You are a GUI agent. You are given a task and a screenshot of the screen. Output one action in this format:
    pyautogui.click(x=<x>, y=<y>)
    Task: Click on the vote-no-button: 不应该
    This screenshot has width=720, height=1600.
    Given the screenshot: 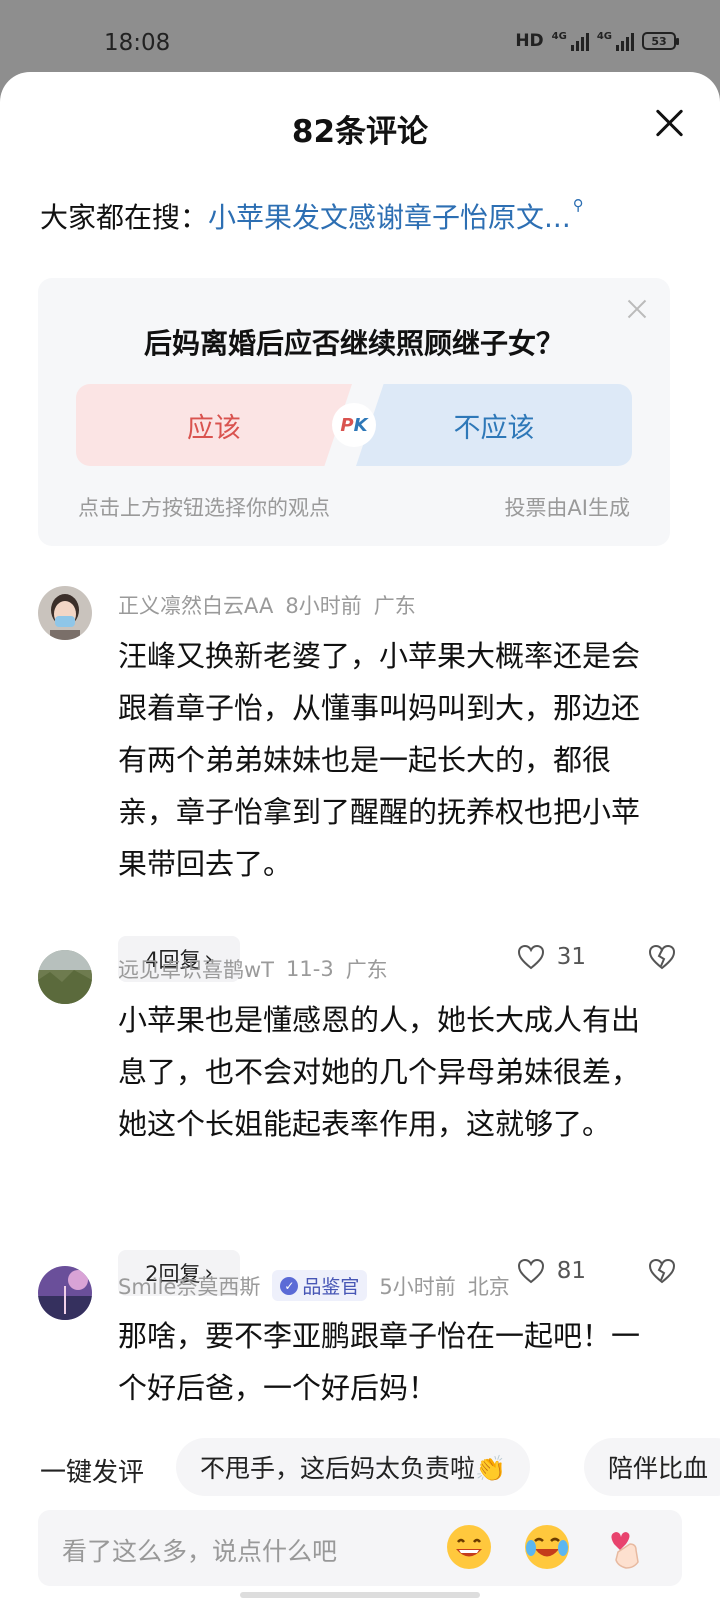 What is the action you would take?
    pyautogui.click(x=494, y=425)
    